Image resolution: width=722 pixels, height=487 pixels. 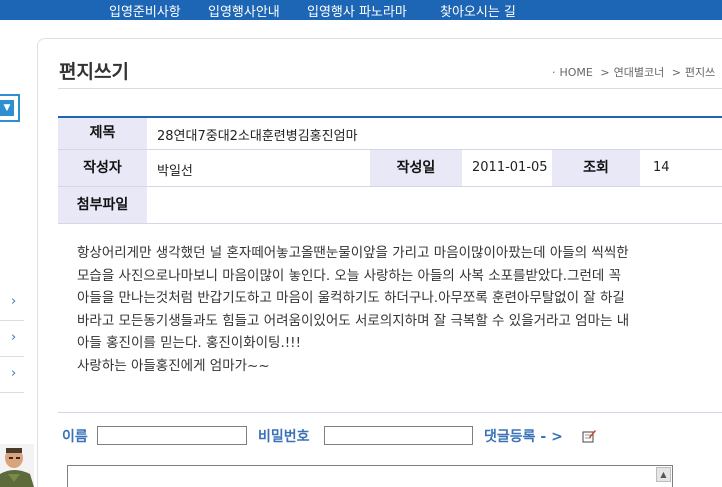 I want to click on sidebar-selected-dropdown: ▼, so click(x=10, y=108).